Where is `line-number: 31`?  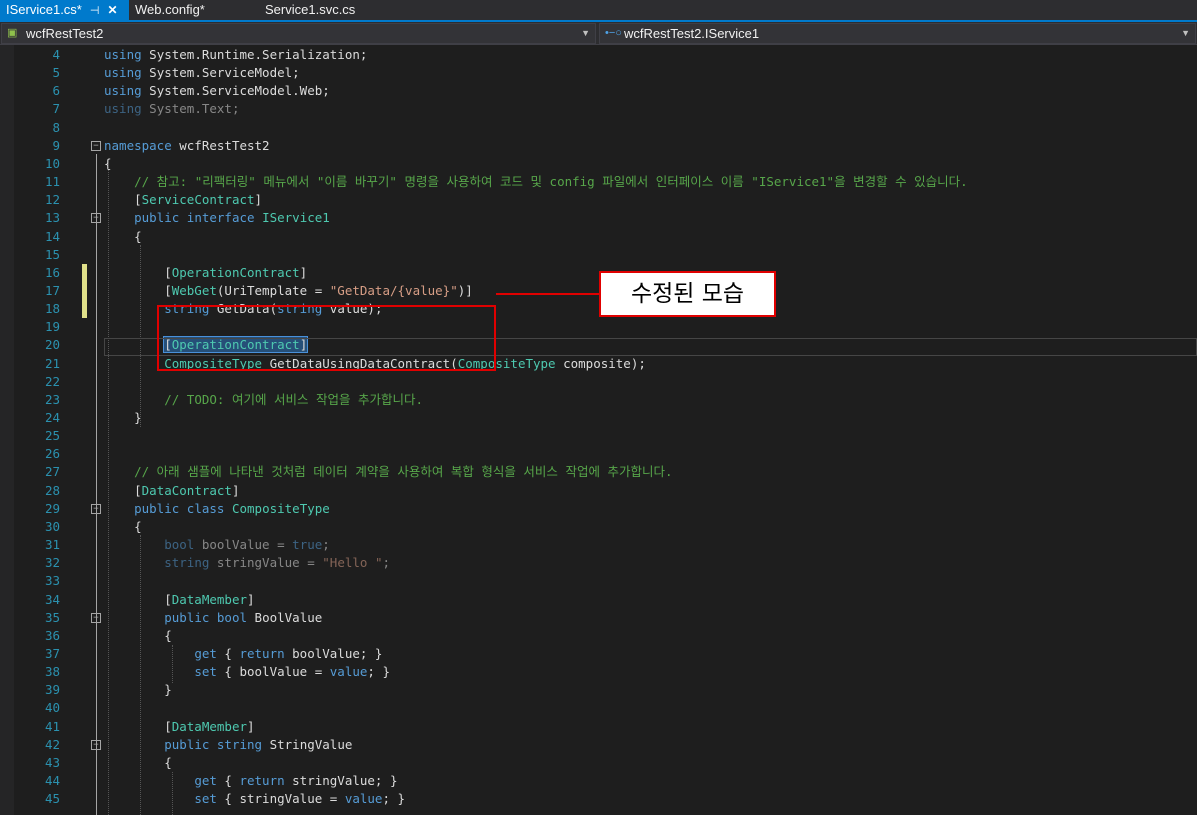 line-number: 31 is located at coordinates (52, 545).